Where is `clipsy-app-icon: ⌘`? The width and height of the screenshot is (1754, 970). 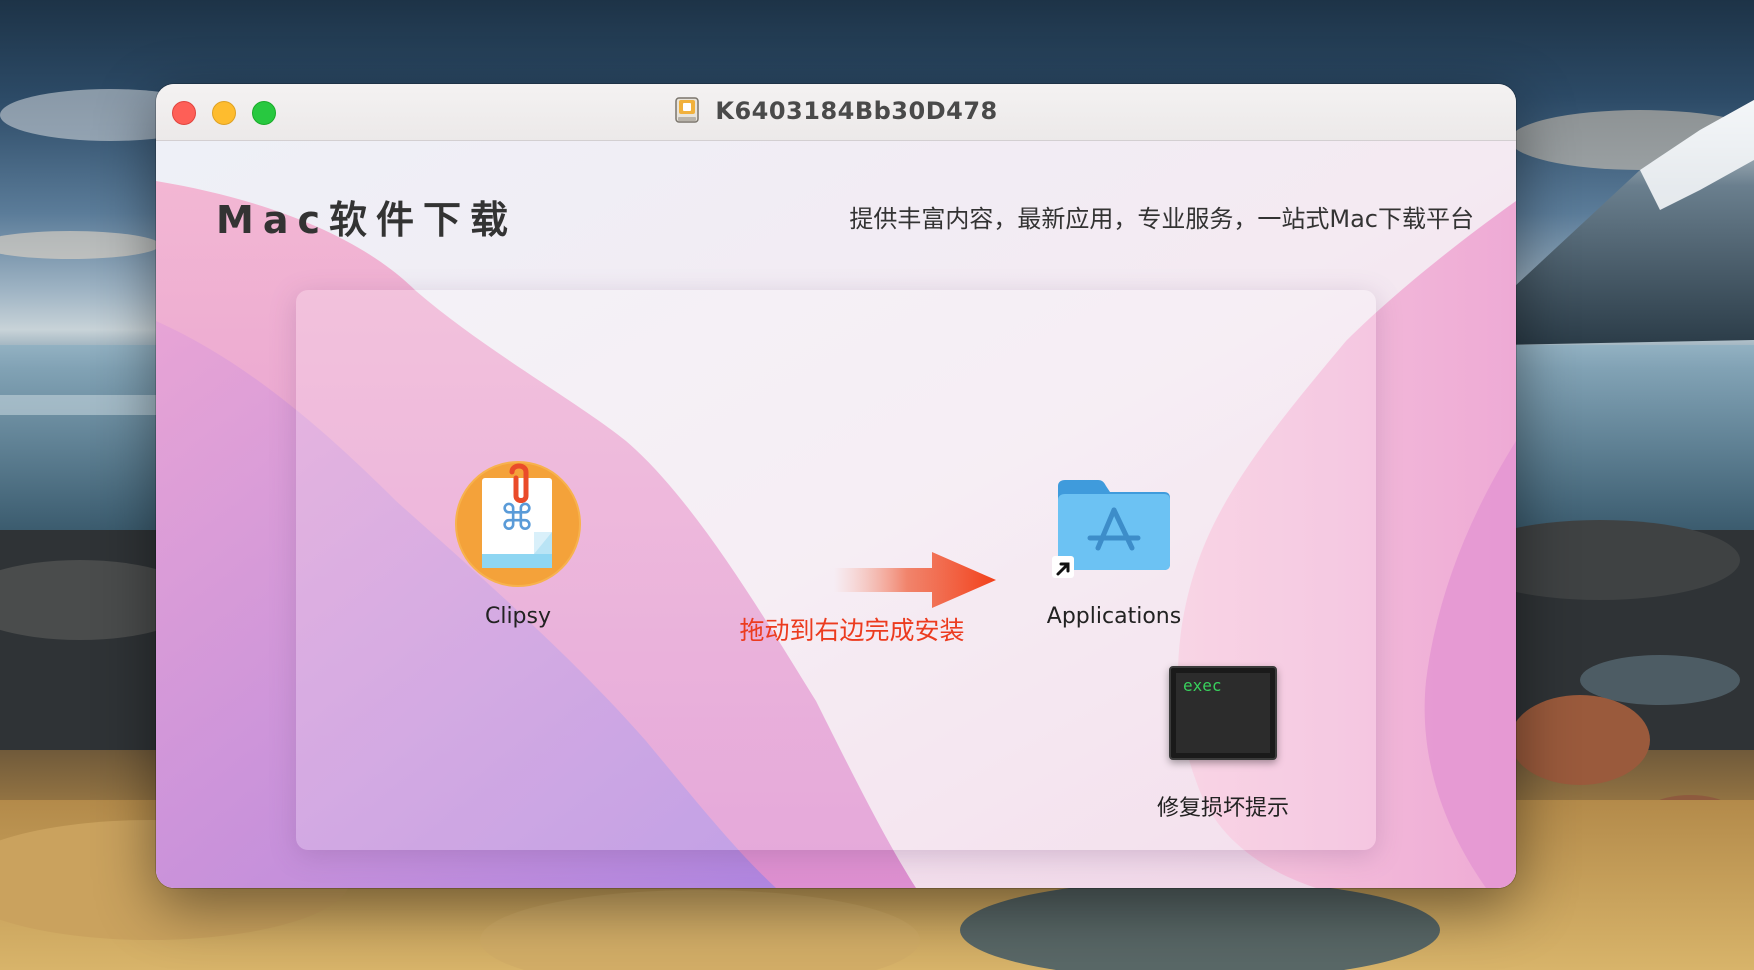 clipsy-app-icon: ⌘ is located at coordinates (518, 524).